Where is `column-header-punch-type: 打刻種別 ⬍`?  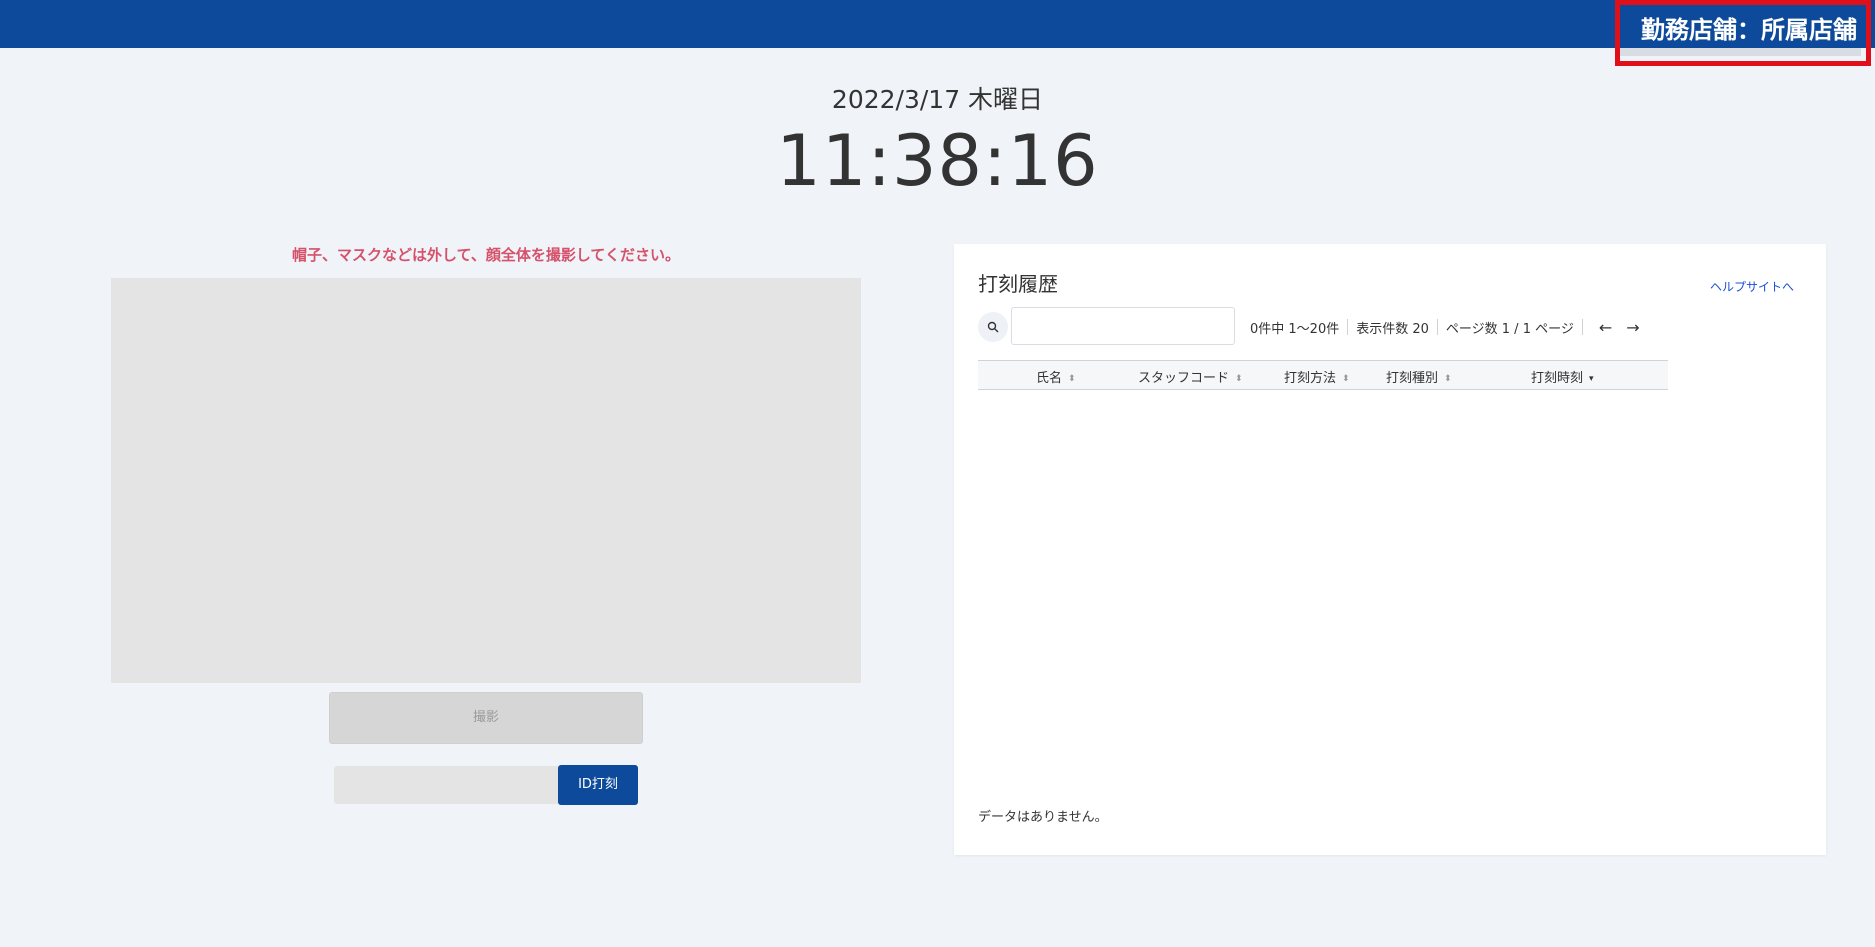 column-header-punch-type: 打刻種別 ⬍ is located at coordinates (1419, 376).